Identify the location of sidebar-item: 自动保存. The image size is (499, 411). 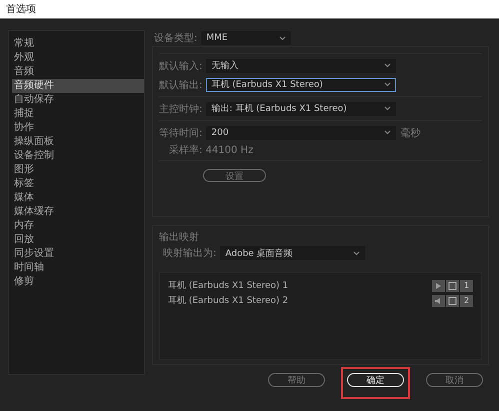
(78, 100).